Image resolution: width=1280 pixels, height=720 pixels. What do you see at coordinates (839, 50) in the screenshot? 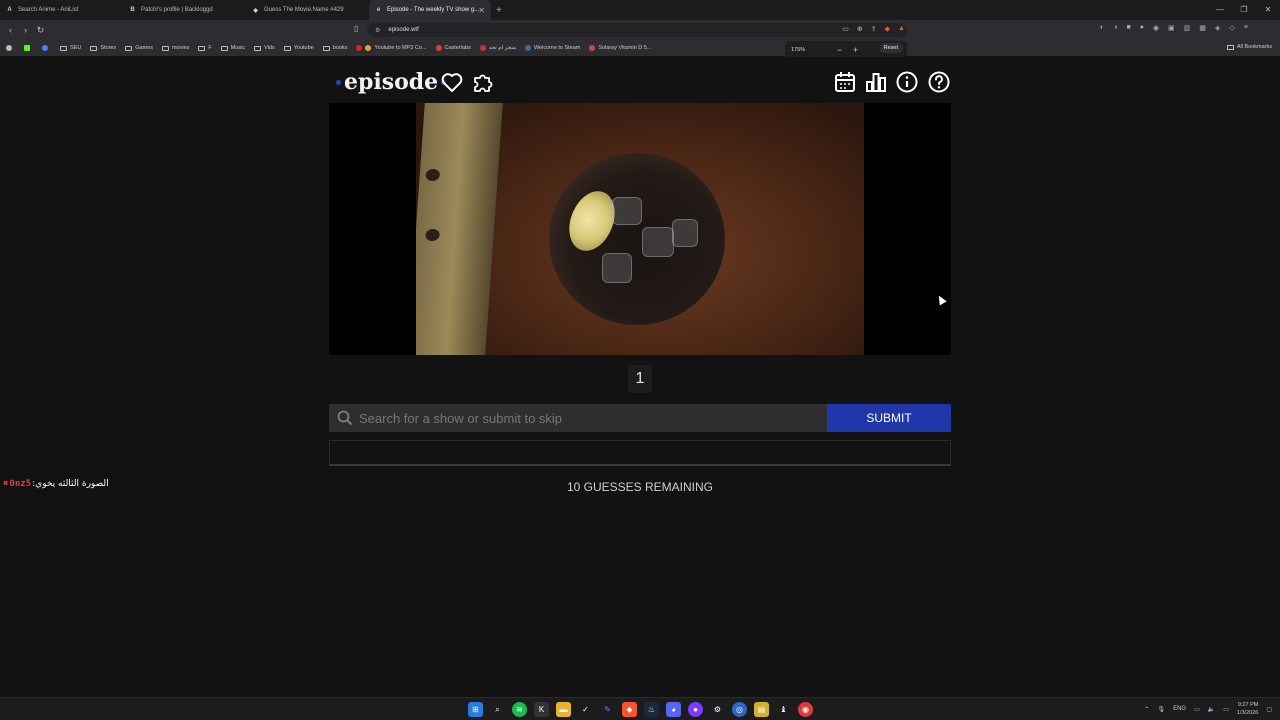
I see `zoom-out-button: −` at bounding box center [839, 50].